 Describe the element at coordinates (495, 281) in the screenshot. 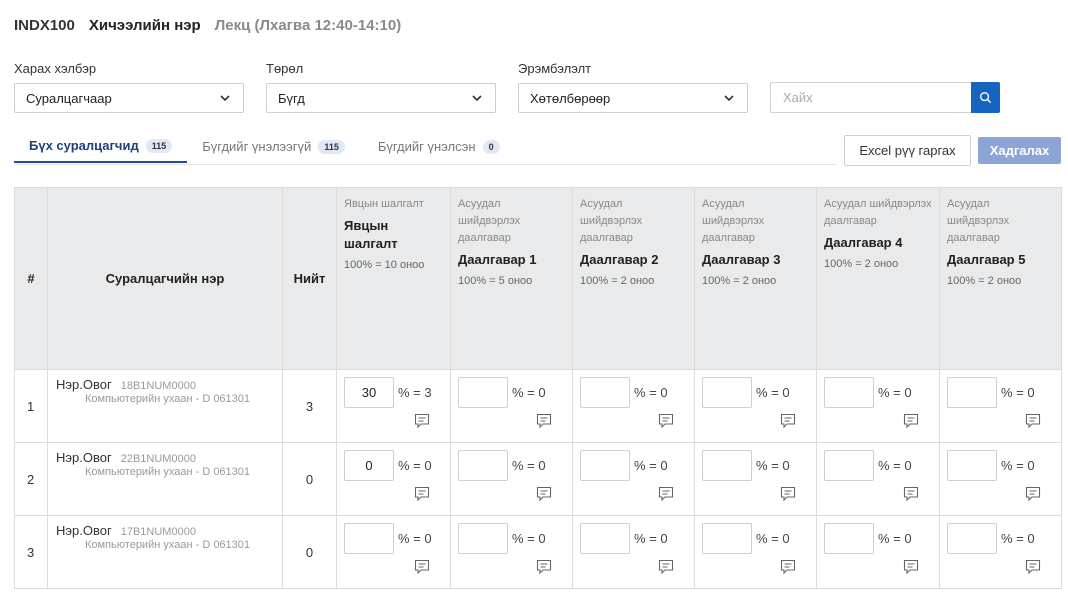

I see `header-weight: 100% = 5 оноо` at that location.